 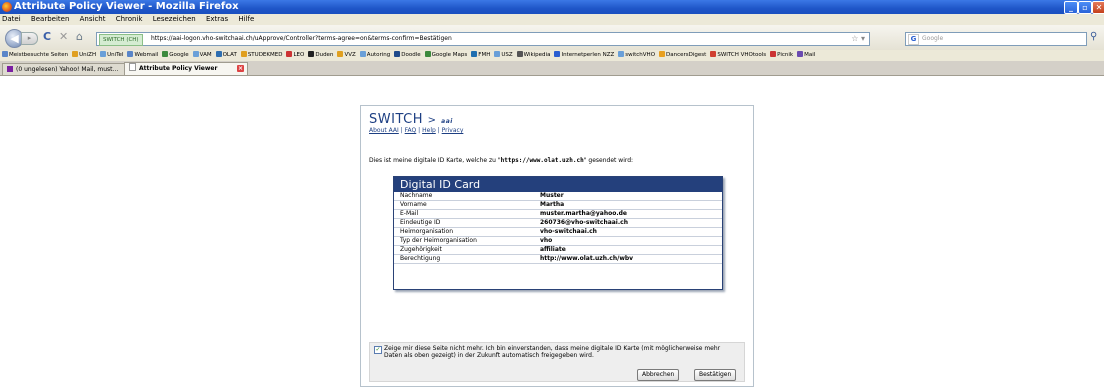 What do you see at coordinates (542, 160) in the screenshot?
I see `target-url: https://www.olat.uzh.ch` at bounding box center [542, 160].